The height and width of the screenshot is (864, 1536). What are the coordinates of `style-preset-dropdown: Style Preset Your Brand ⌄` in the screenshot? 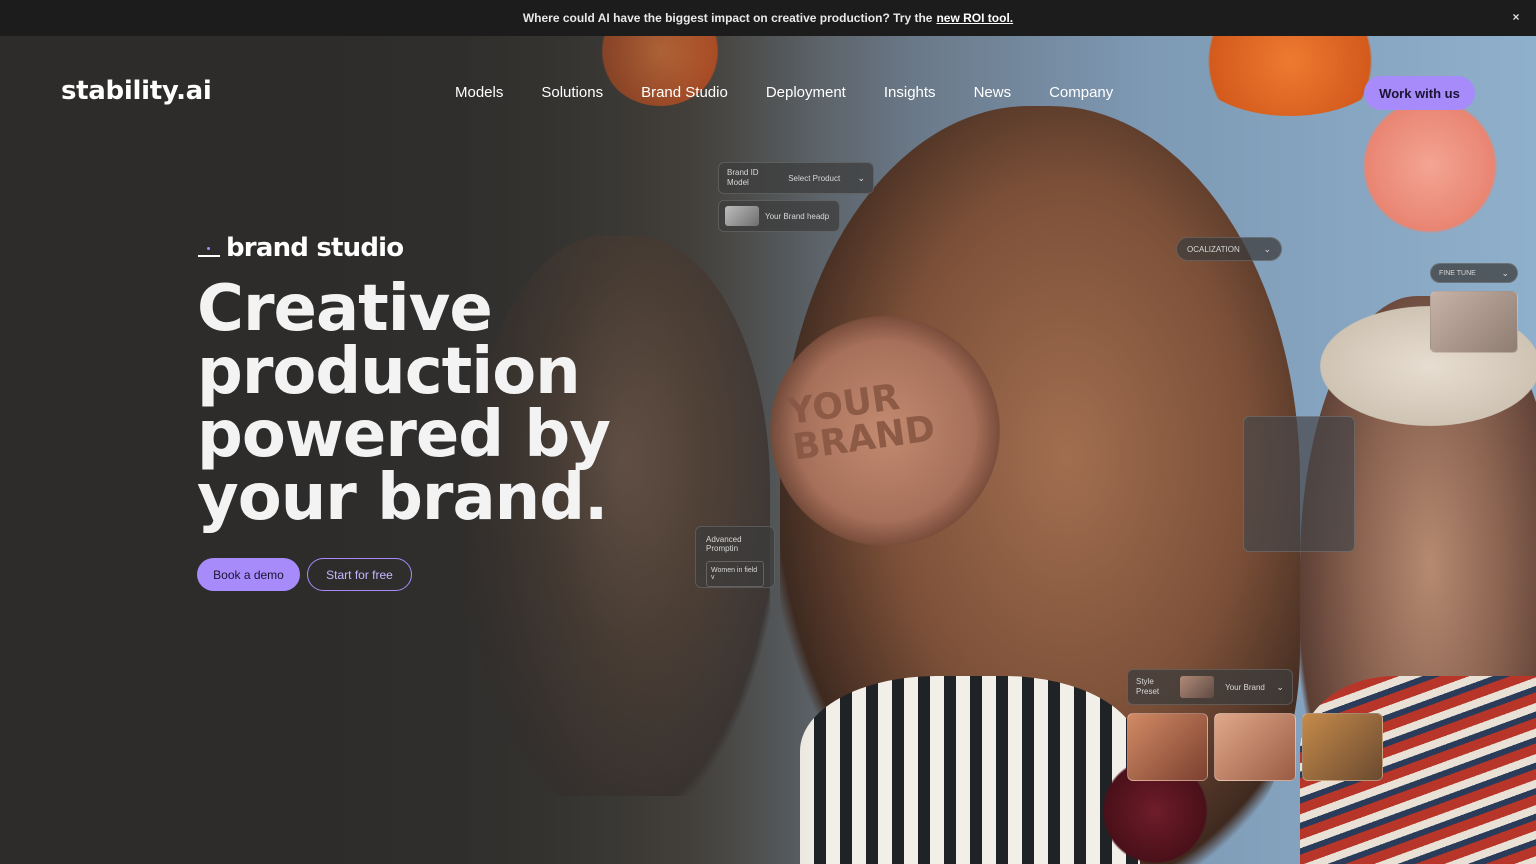 It's located at (1210, 687).